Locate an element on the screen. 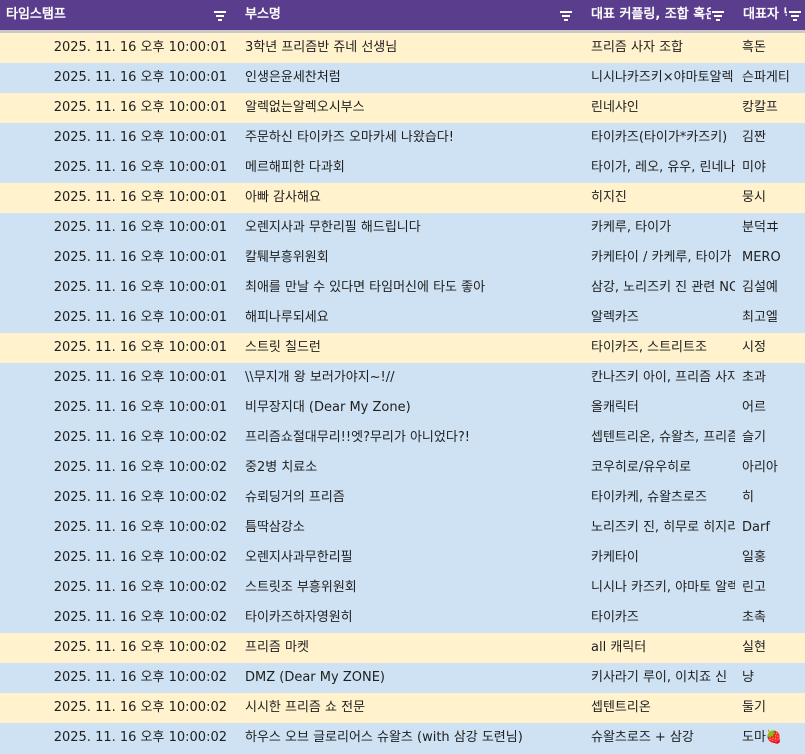  cell-coupling: 코우히로/유우히로 is located at coordinates (660, 468).